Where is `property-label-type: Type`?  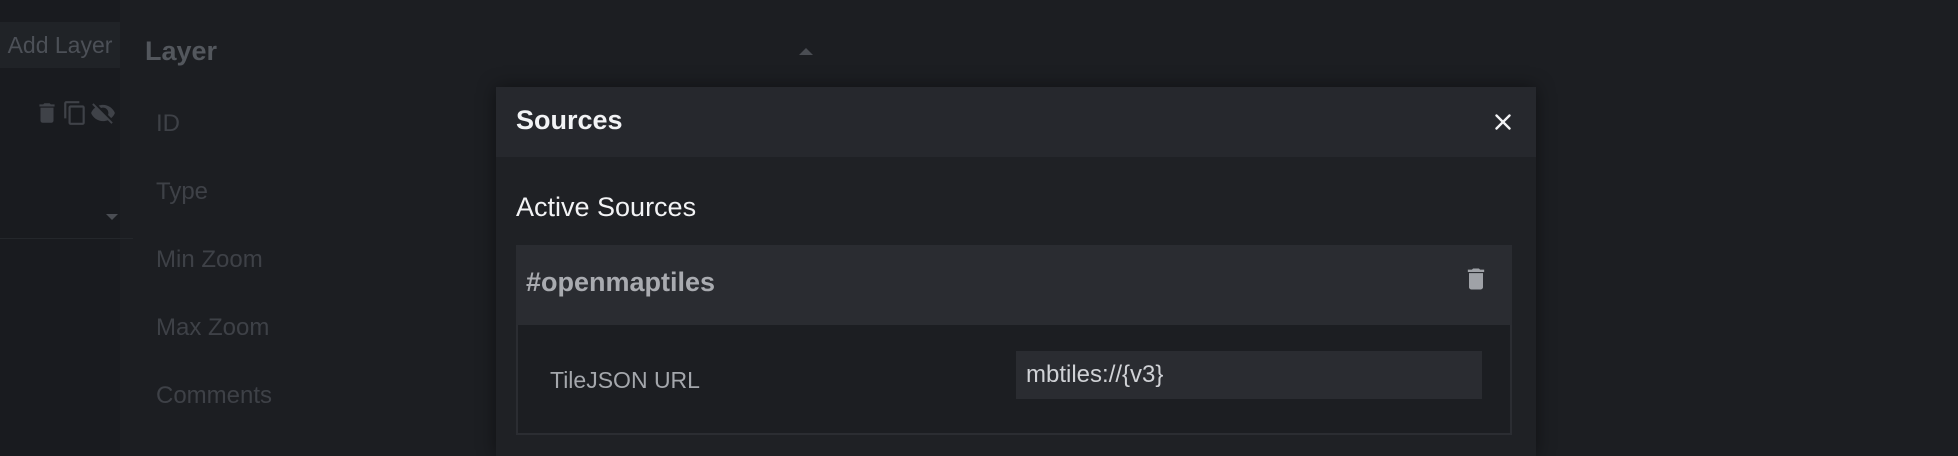 property-label-type: Type is located at coordinates (182, 191).